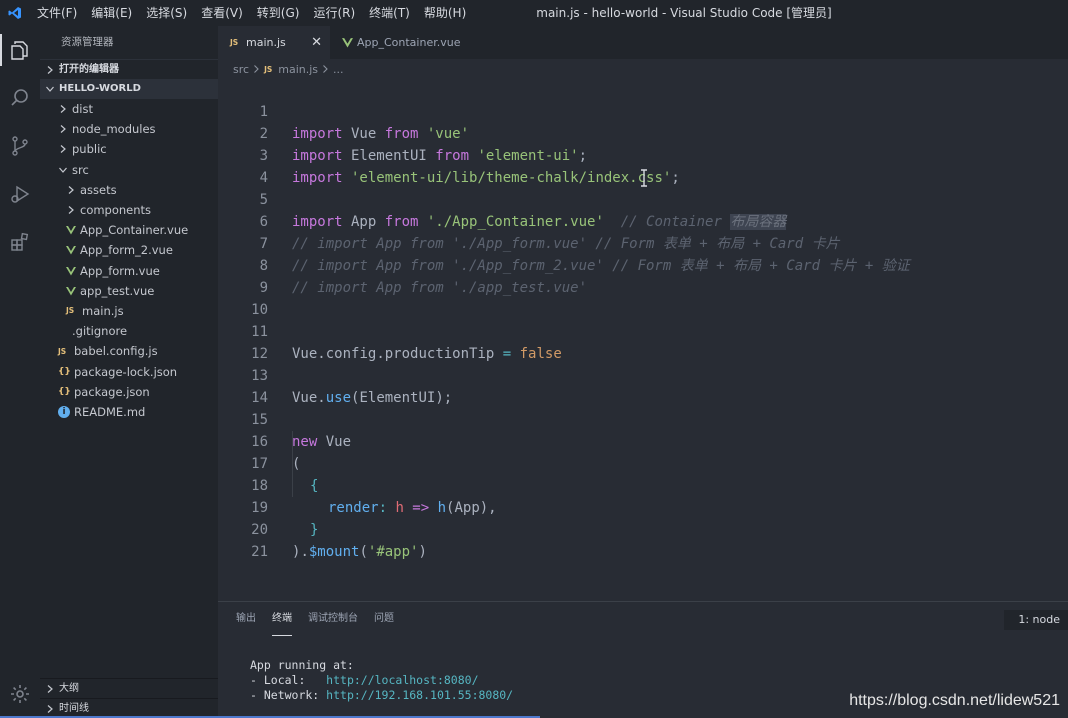 The image size is (1068, 718). What do you see at coordinates (129, 371) in the screenshot?
I see `tree-item-package-lock: {} package-lock.json` at bounding box center [129, 371].